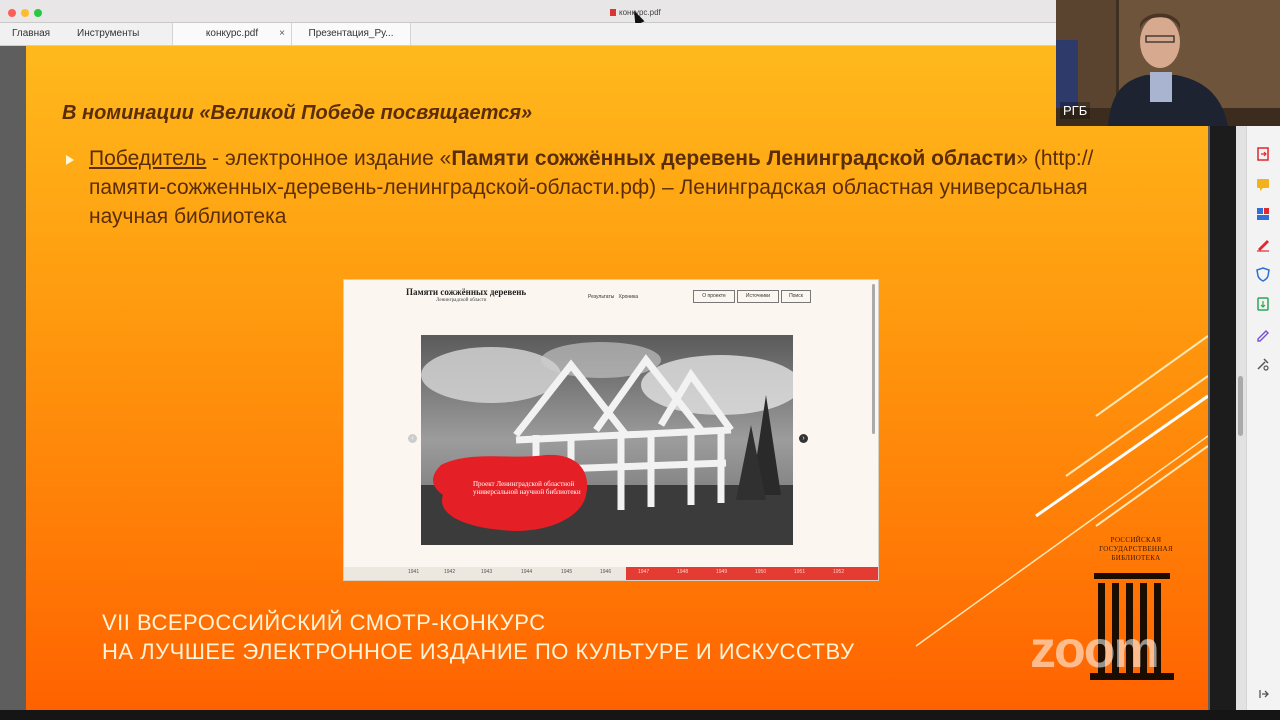  I want to click on protect-icon, so click(1263, 274).